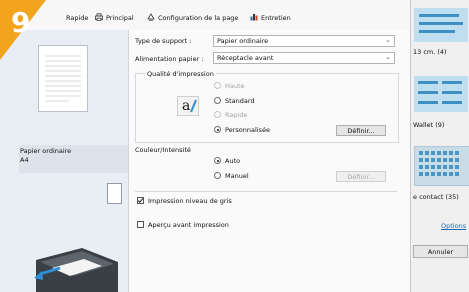 This screenshot has width=469, height=292. What do you see at coordinates (254, 17) in the screenshot?
I see `maintenance-icon` at bounding box center [254, 17].